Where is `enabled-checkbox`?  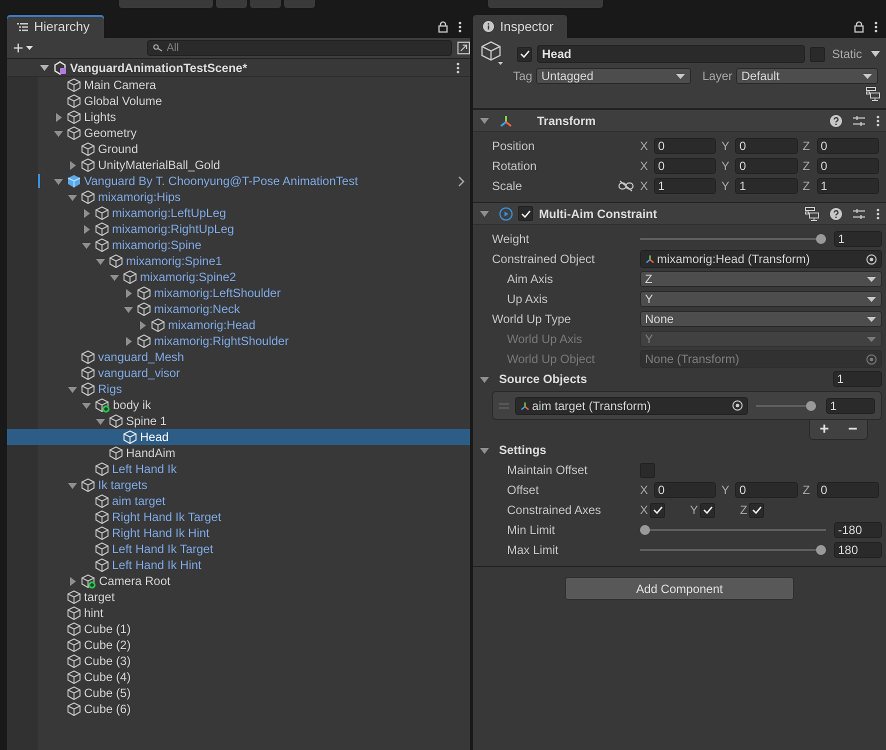
enabled-checkbox is located at coordinates (525, 213).